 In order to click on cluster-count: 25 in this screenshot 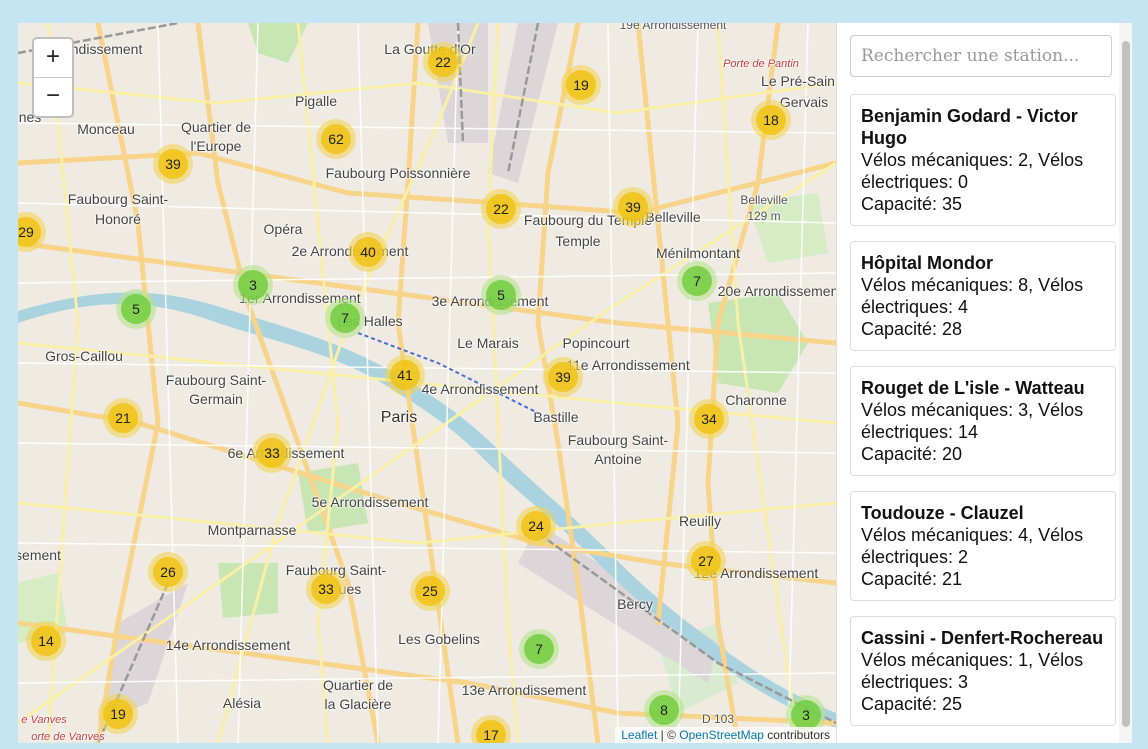, I will do `click(430, 591)`.